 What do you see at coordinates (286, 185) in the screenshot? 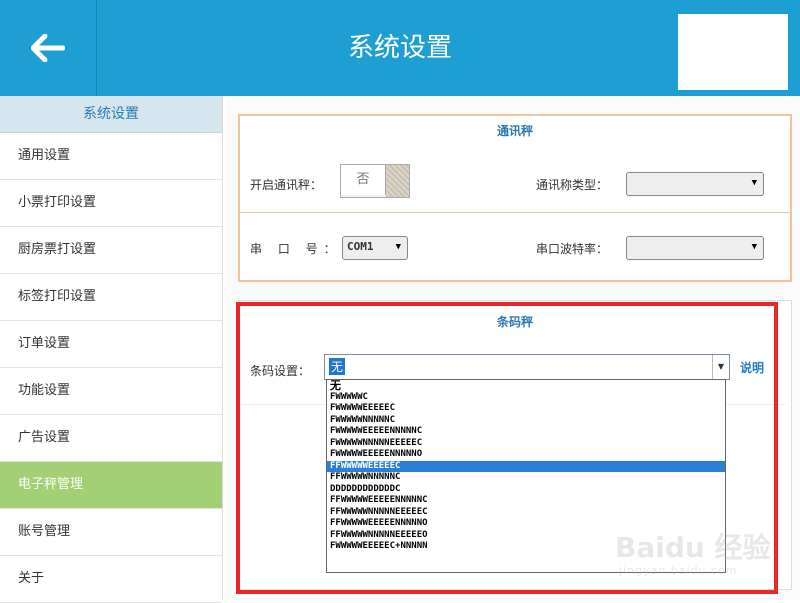
I see `enable-comm-scale-label: 开启通讯秤：` at bounding box center [286, 185].